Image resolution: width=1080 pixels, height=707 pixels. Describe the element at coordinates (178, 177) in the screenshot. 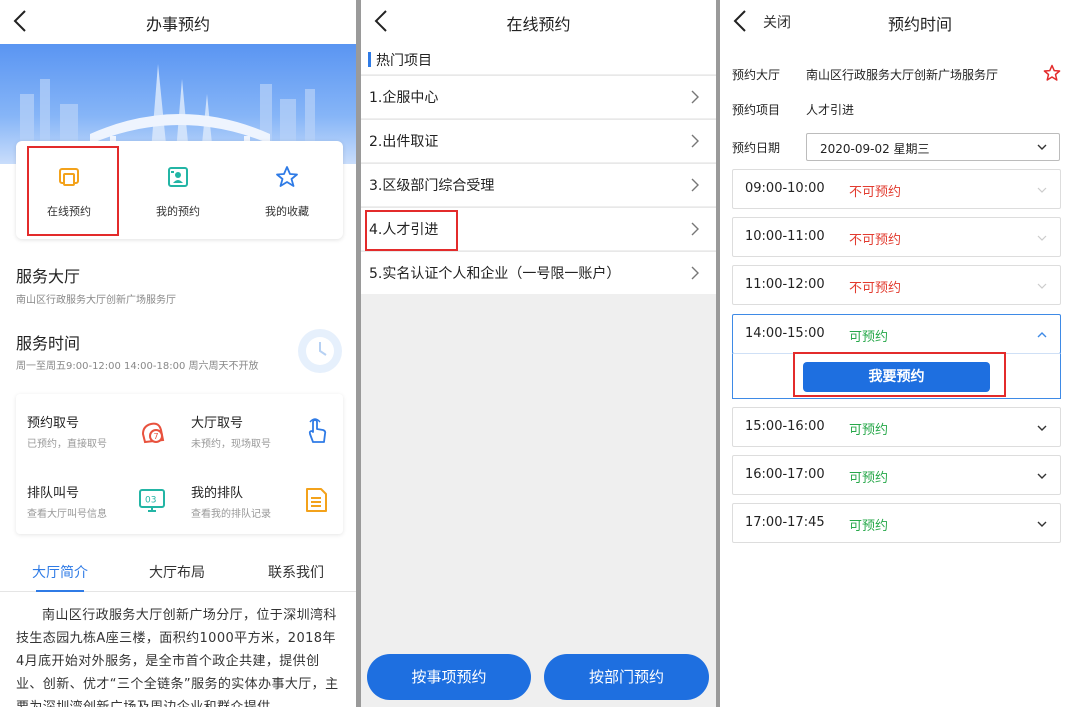

I see `my-booking-icon` at that location.